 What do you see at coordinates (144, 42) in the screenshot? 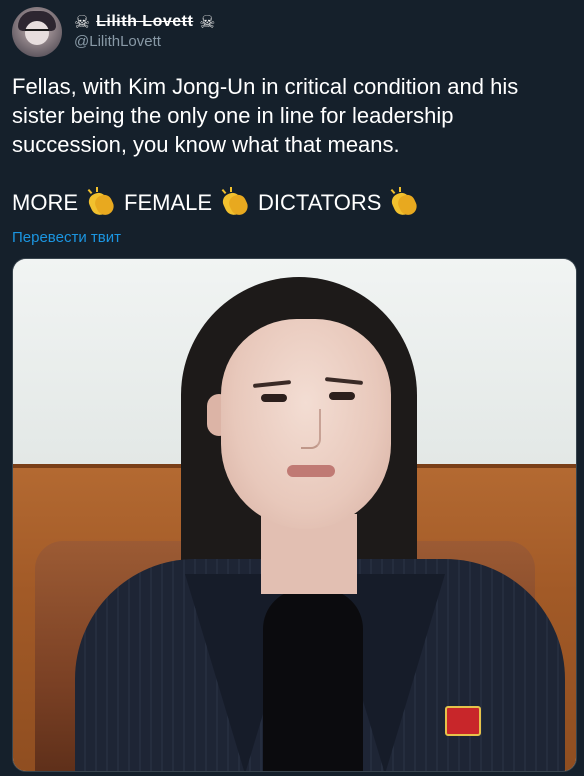
I see `user-handle: @LilithLovett` at bounding box center [144, 42].